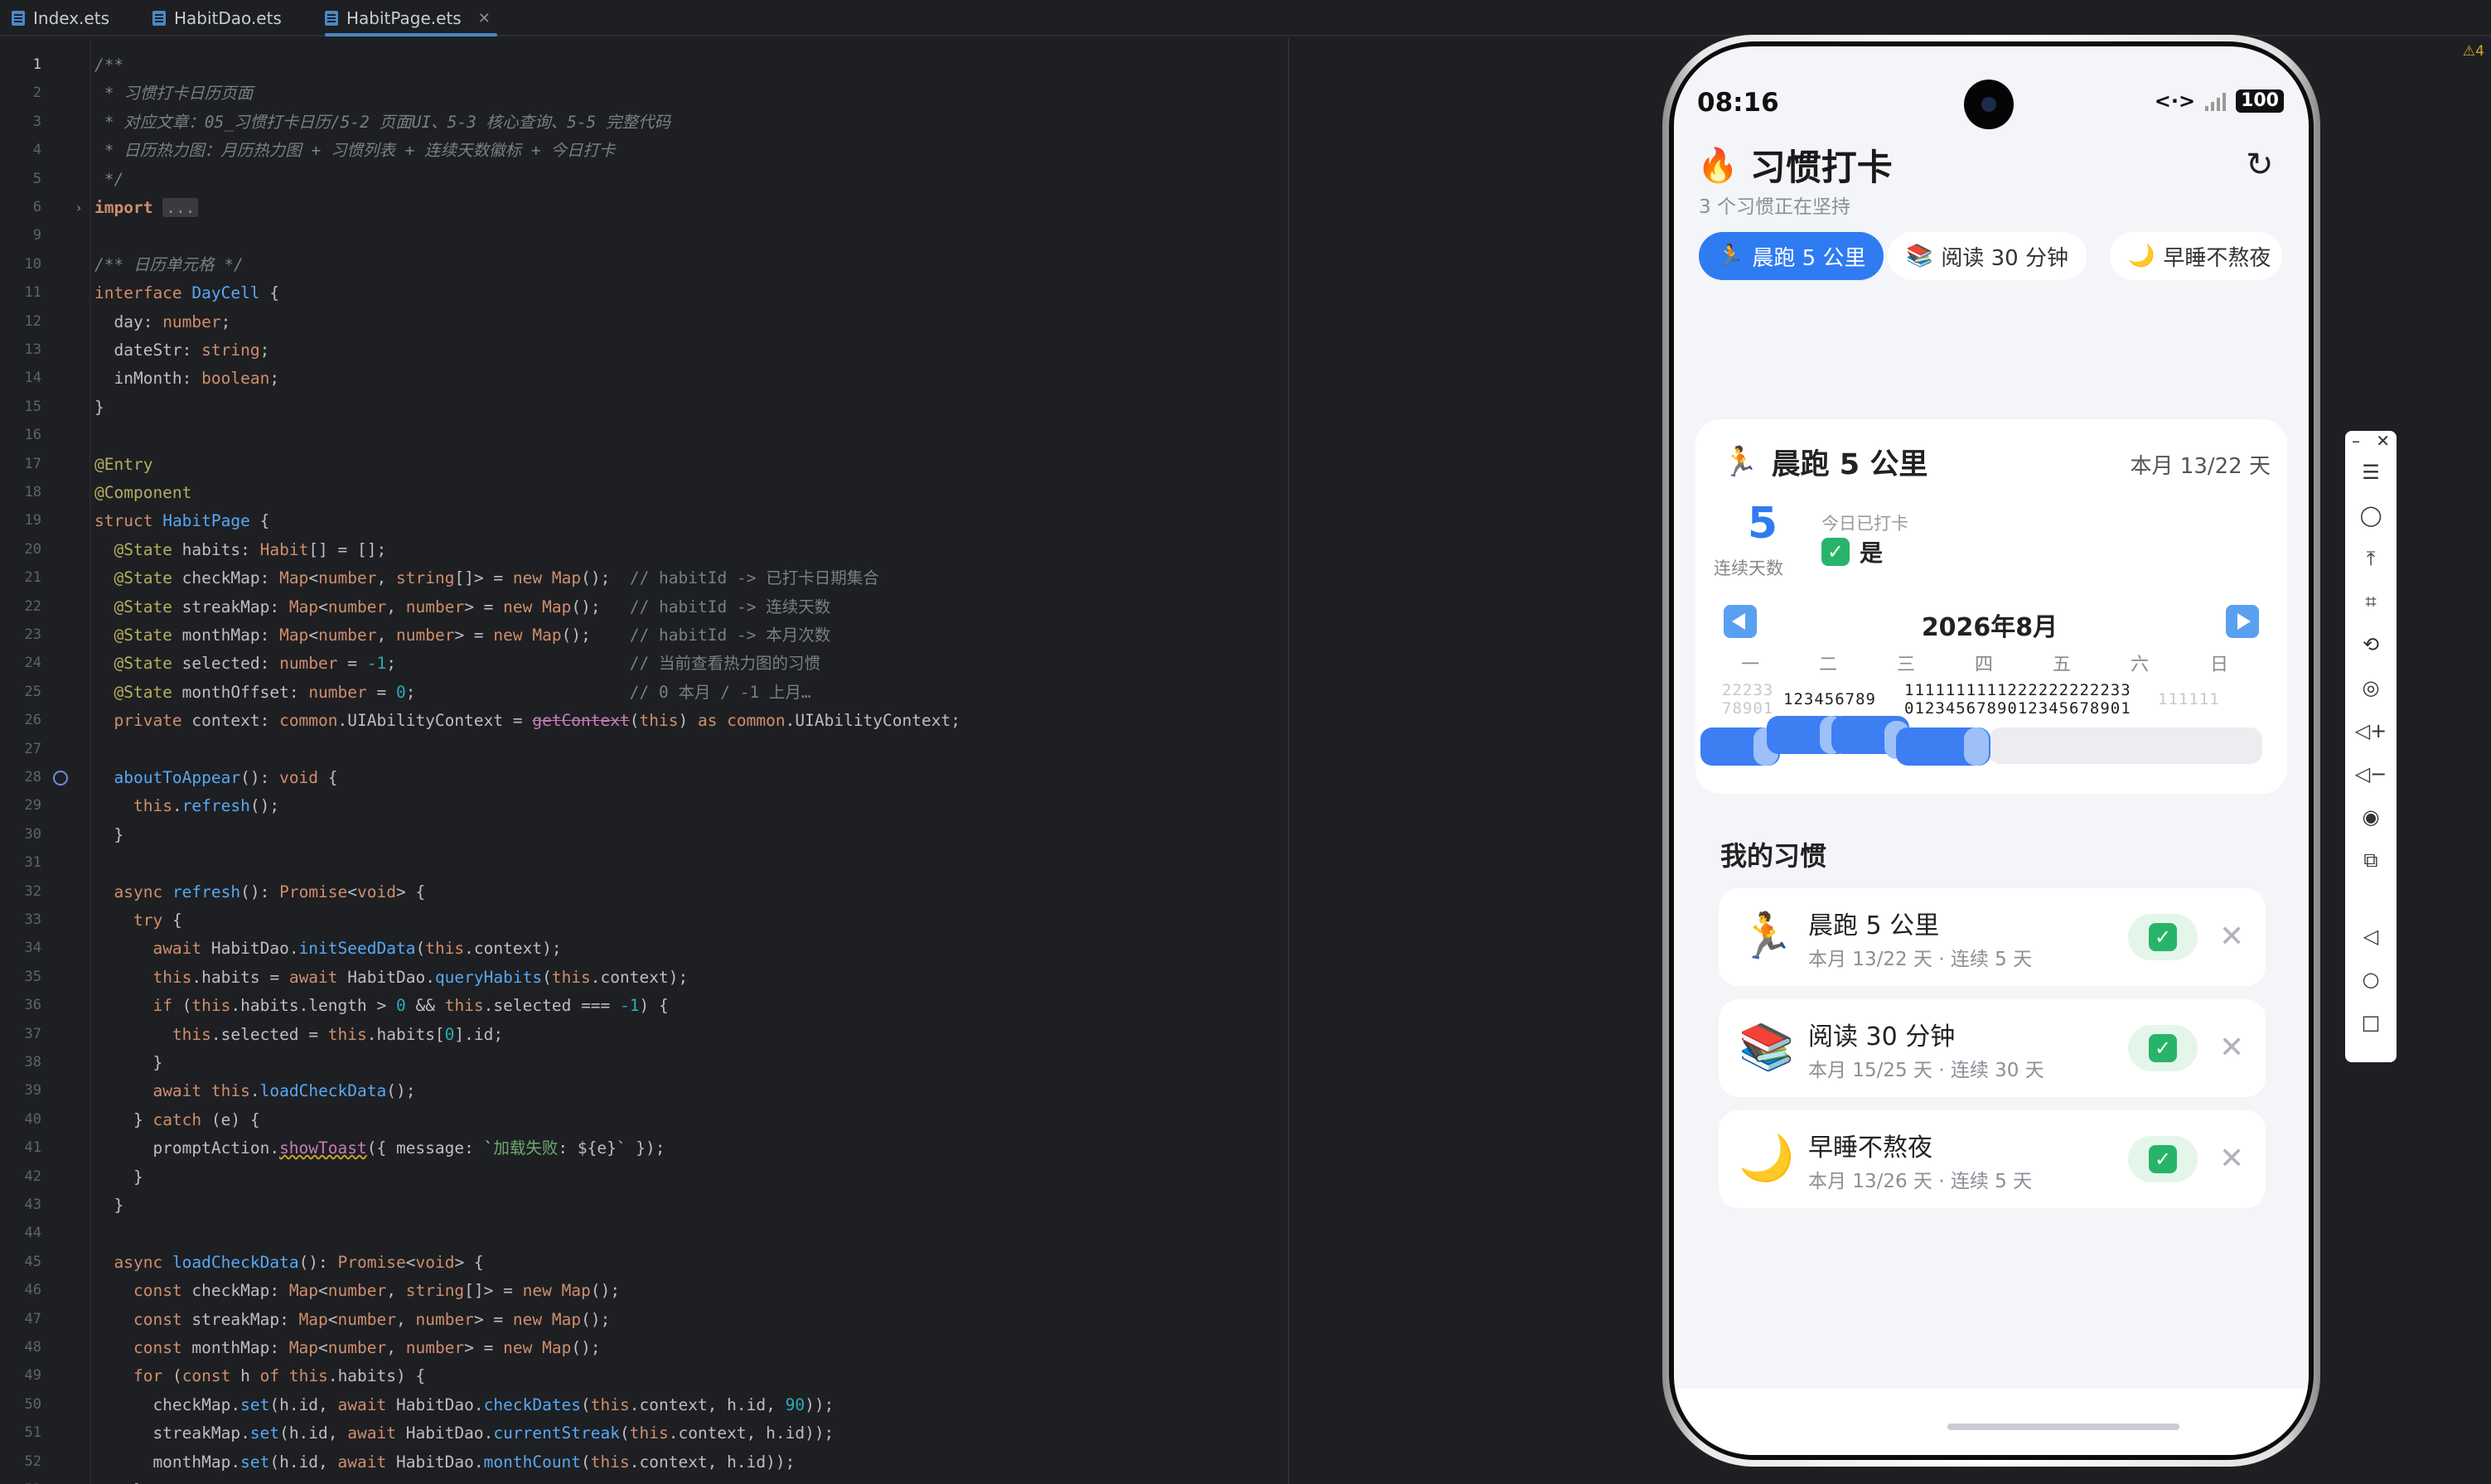  I want to click on calendar-days-single: 123456789, so click(1829, 699).